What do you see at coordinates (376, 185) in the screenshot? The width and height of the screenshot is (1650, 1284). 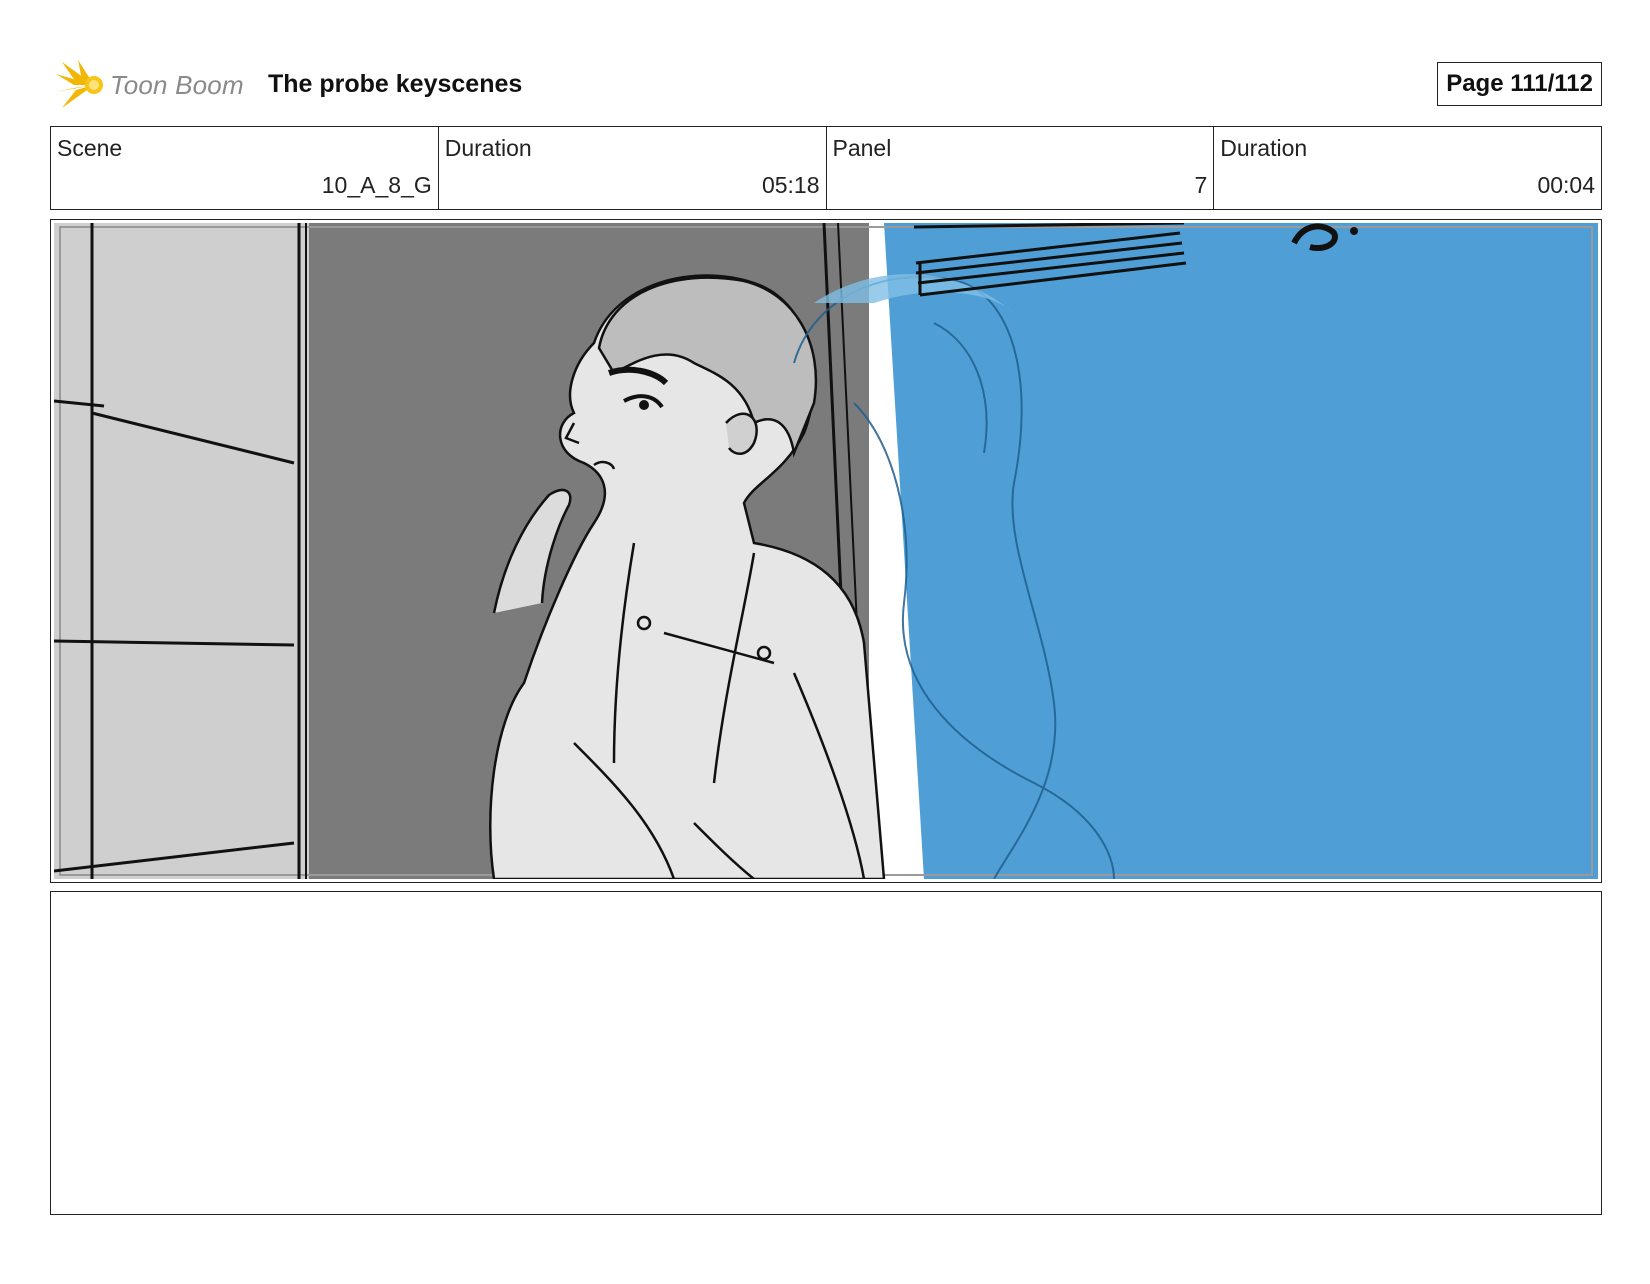 I see `scene-value: 10_A_8_G` at bounding box center [376, 185].